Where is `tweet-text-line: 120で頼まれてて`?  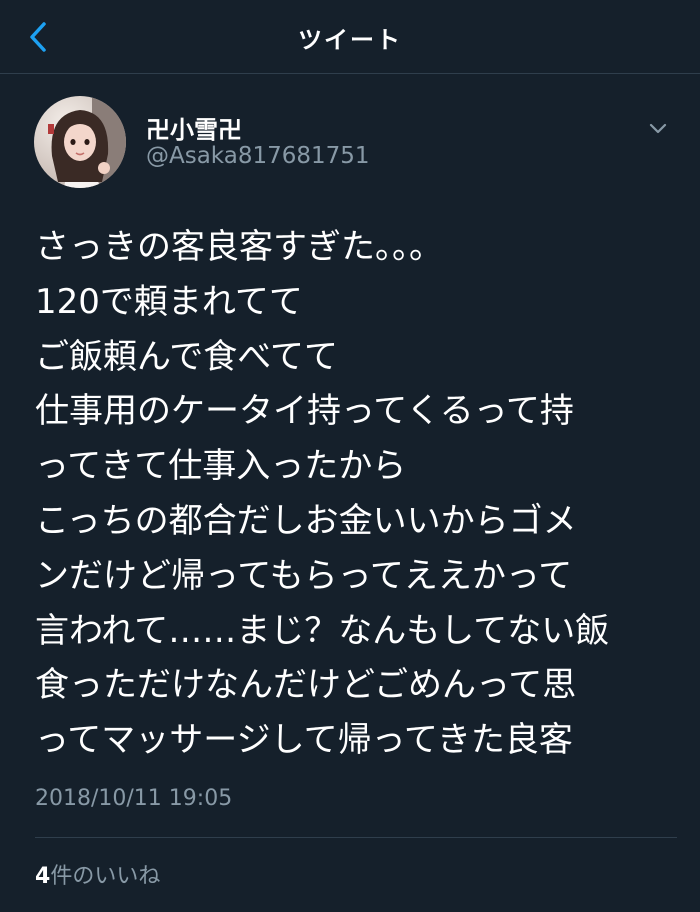
tweet-text-line: 120で頼まれてて is located at coordinates (169, 301).